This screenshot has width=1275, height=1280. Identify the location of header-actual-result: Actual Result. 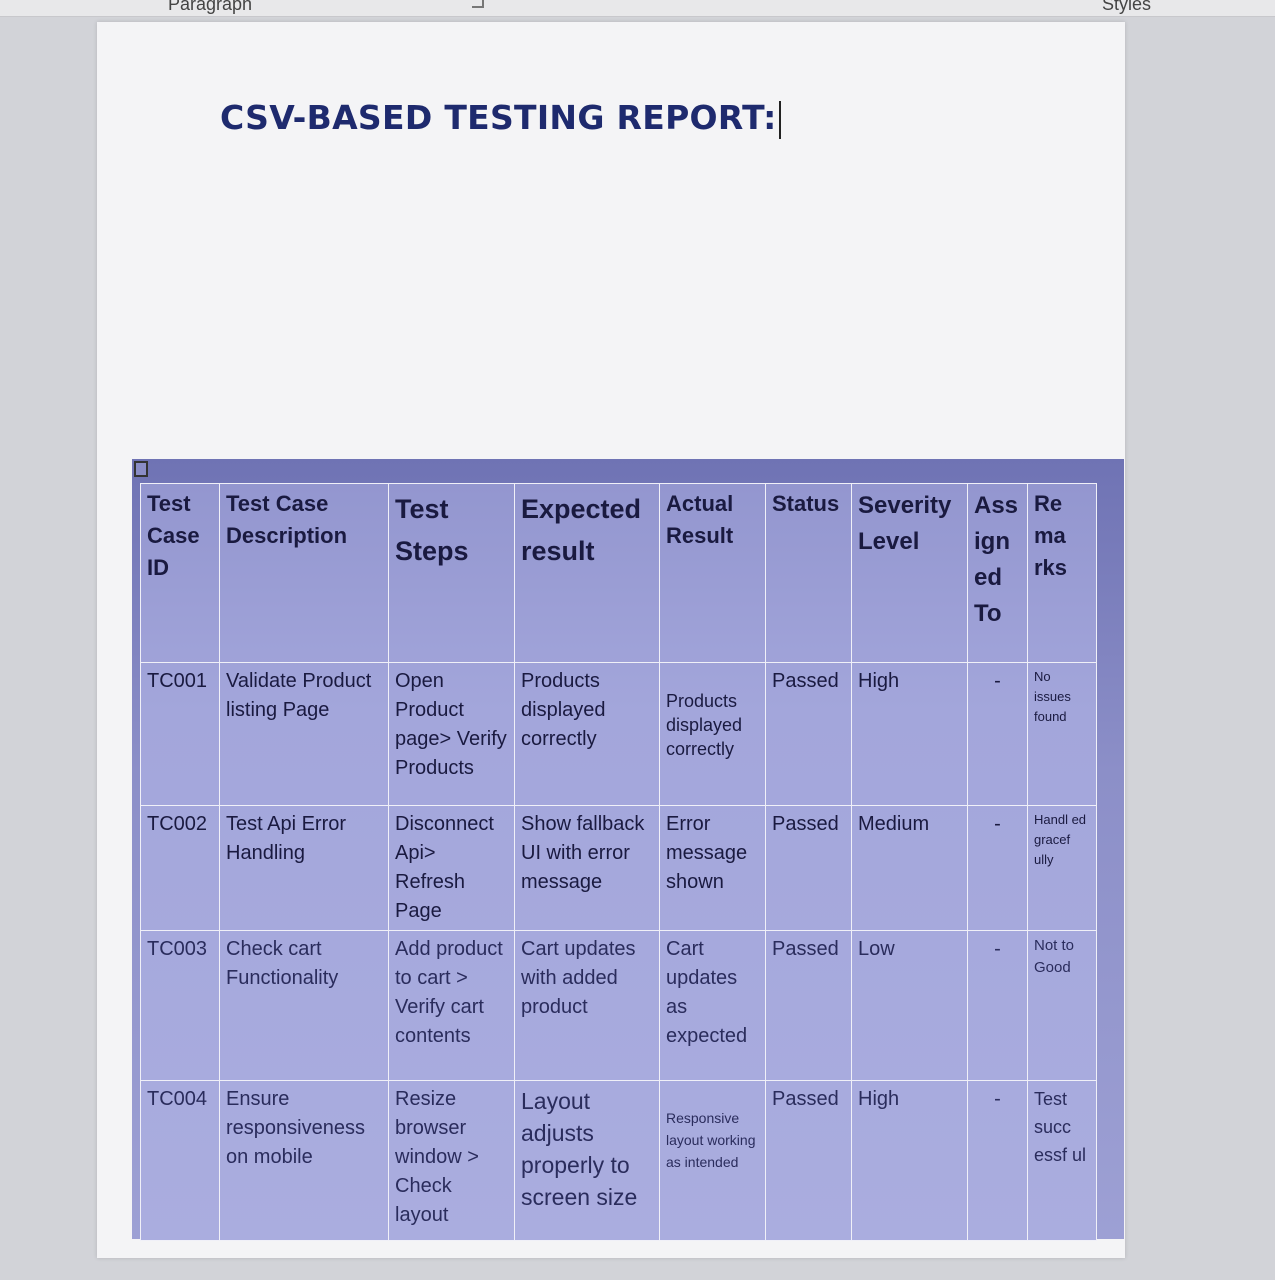
(712, 573).